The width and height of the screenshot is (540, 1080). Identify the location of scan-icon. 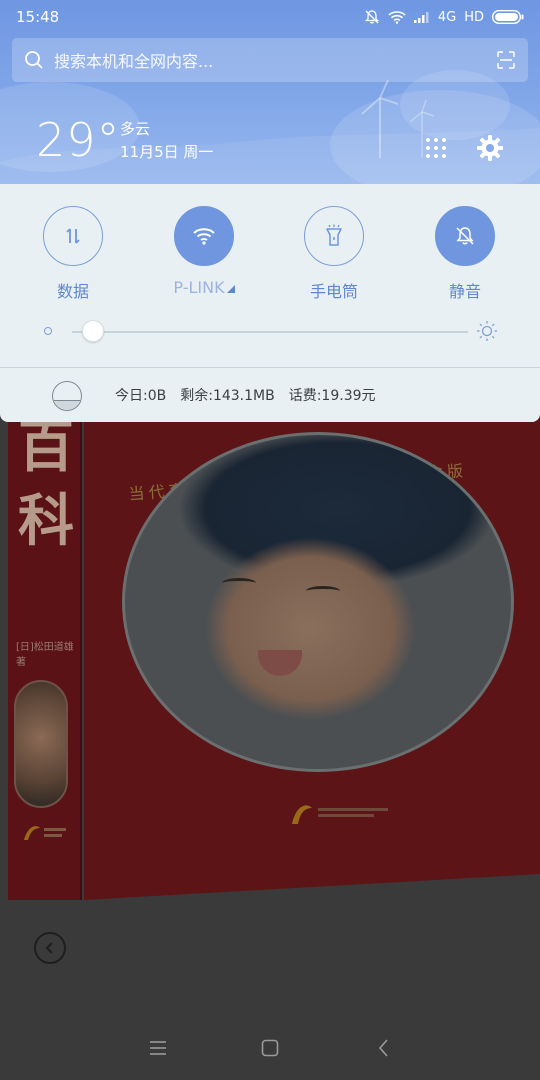
(506, 60).